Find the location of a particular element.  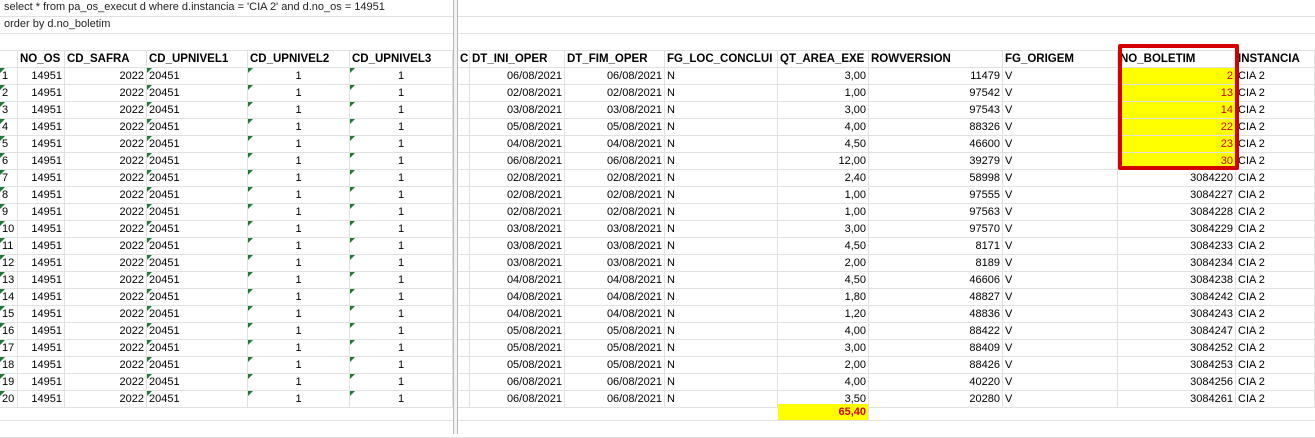

header-dt-fim-oper: DT_FIM_OPER is located at coordinates (615, 59).